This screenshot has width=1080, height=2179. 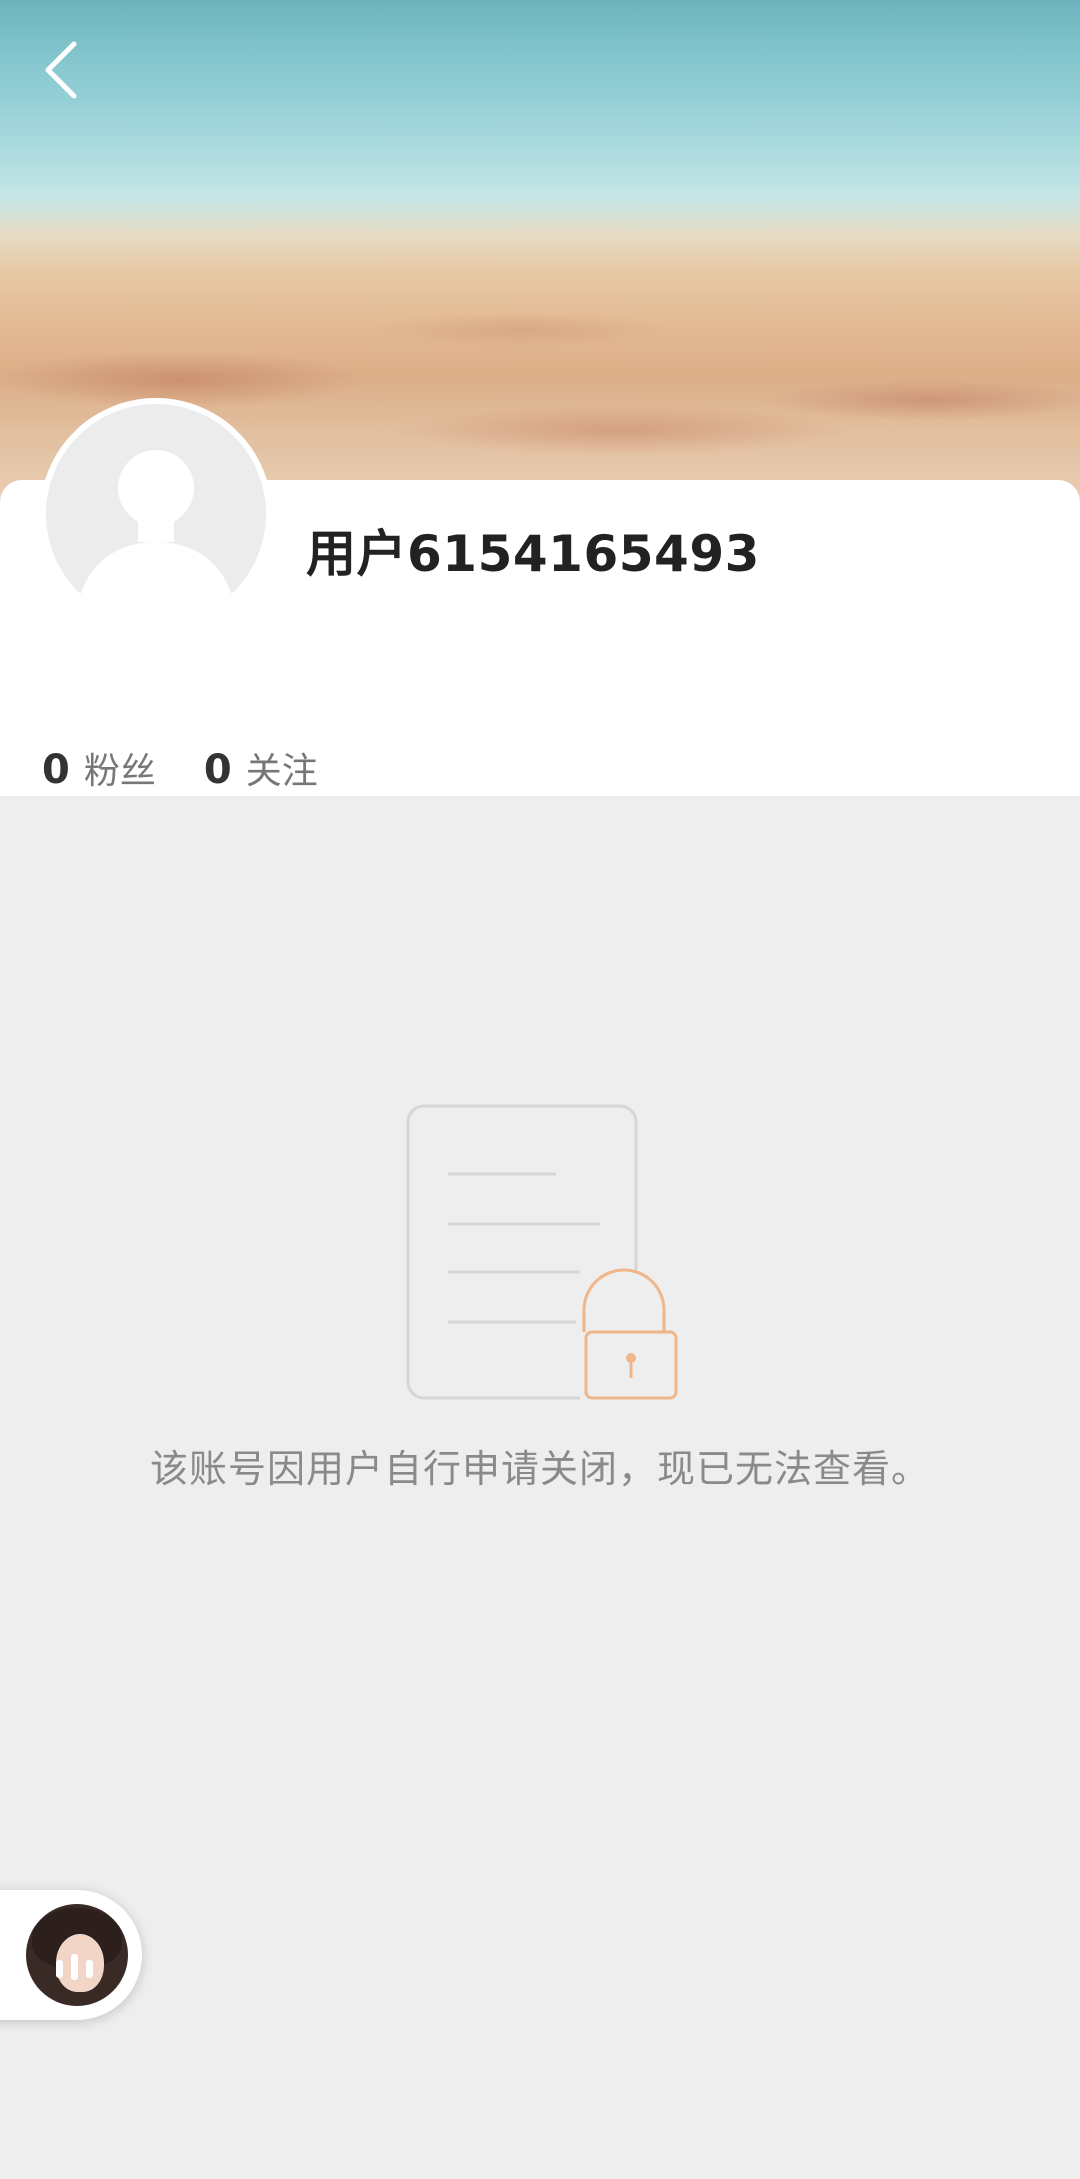 I want to click on username: 用户6154165493, so click(x=533, y=554).